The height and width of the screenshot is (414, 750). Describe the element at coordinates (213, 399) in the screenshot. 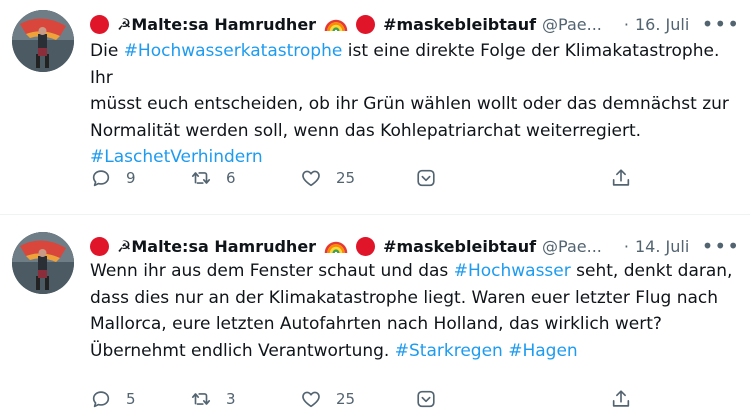

I see `retweet-button: 3` at that location.